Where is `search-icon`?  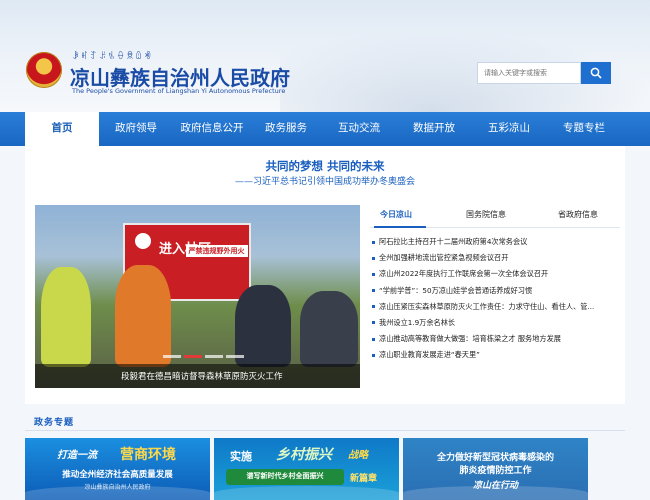
search-icon is located at coordinates (596, 73).